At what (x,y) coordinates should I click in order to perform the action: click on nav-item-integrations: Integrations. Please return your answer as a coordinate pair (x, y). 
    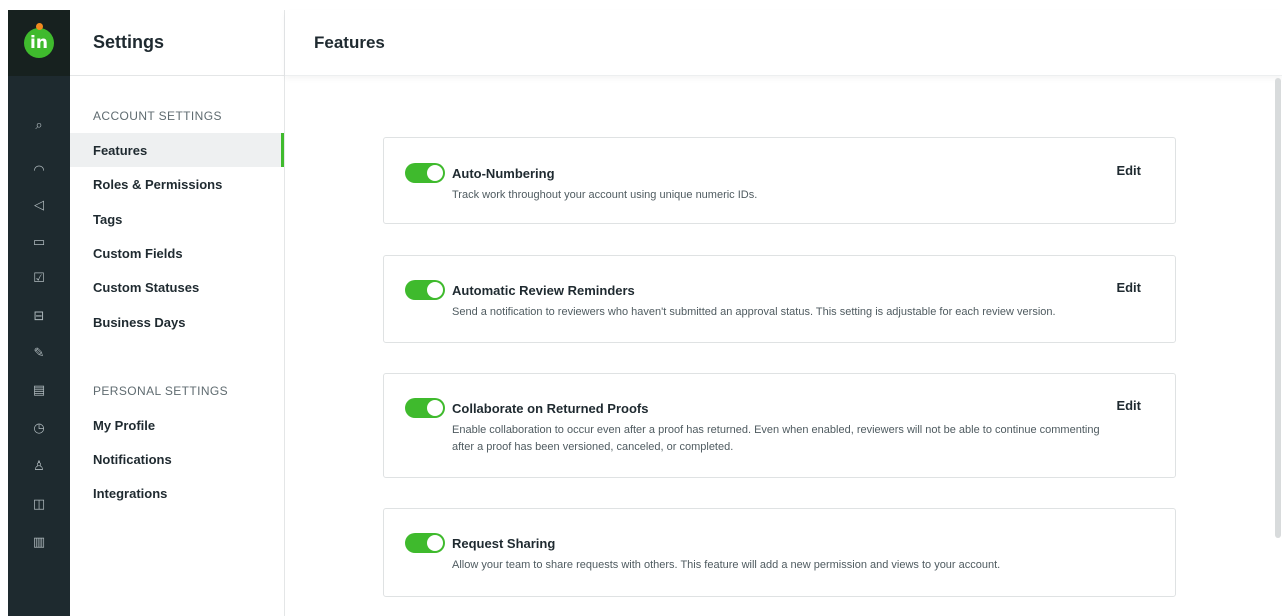
    Looking at the image, I should click on (177, 493).